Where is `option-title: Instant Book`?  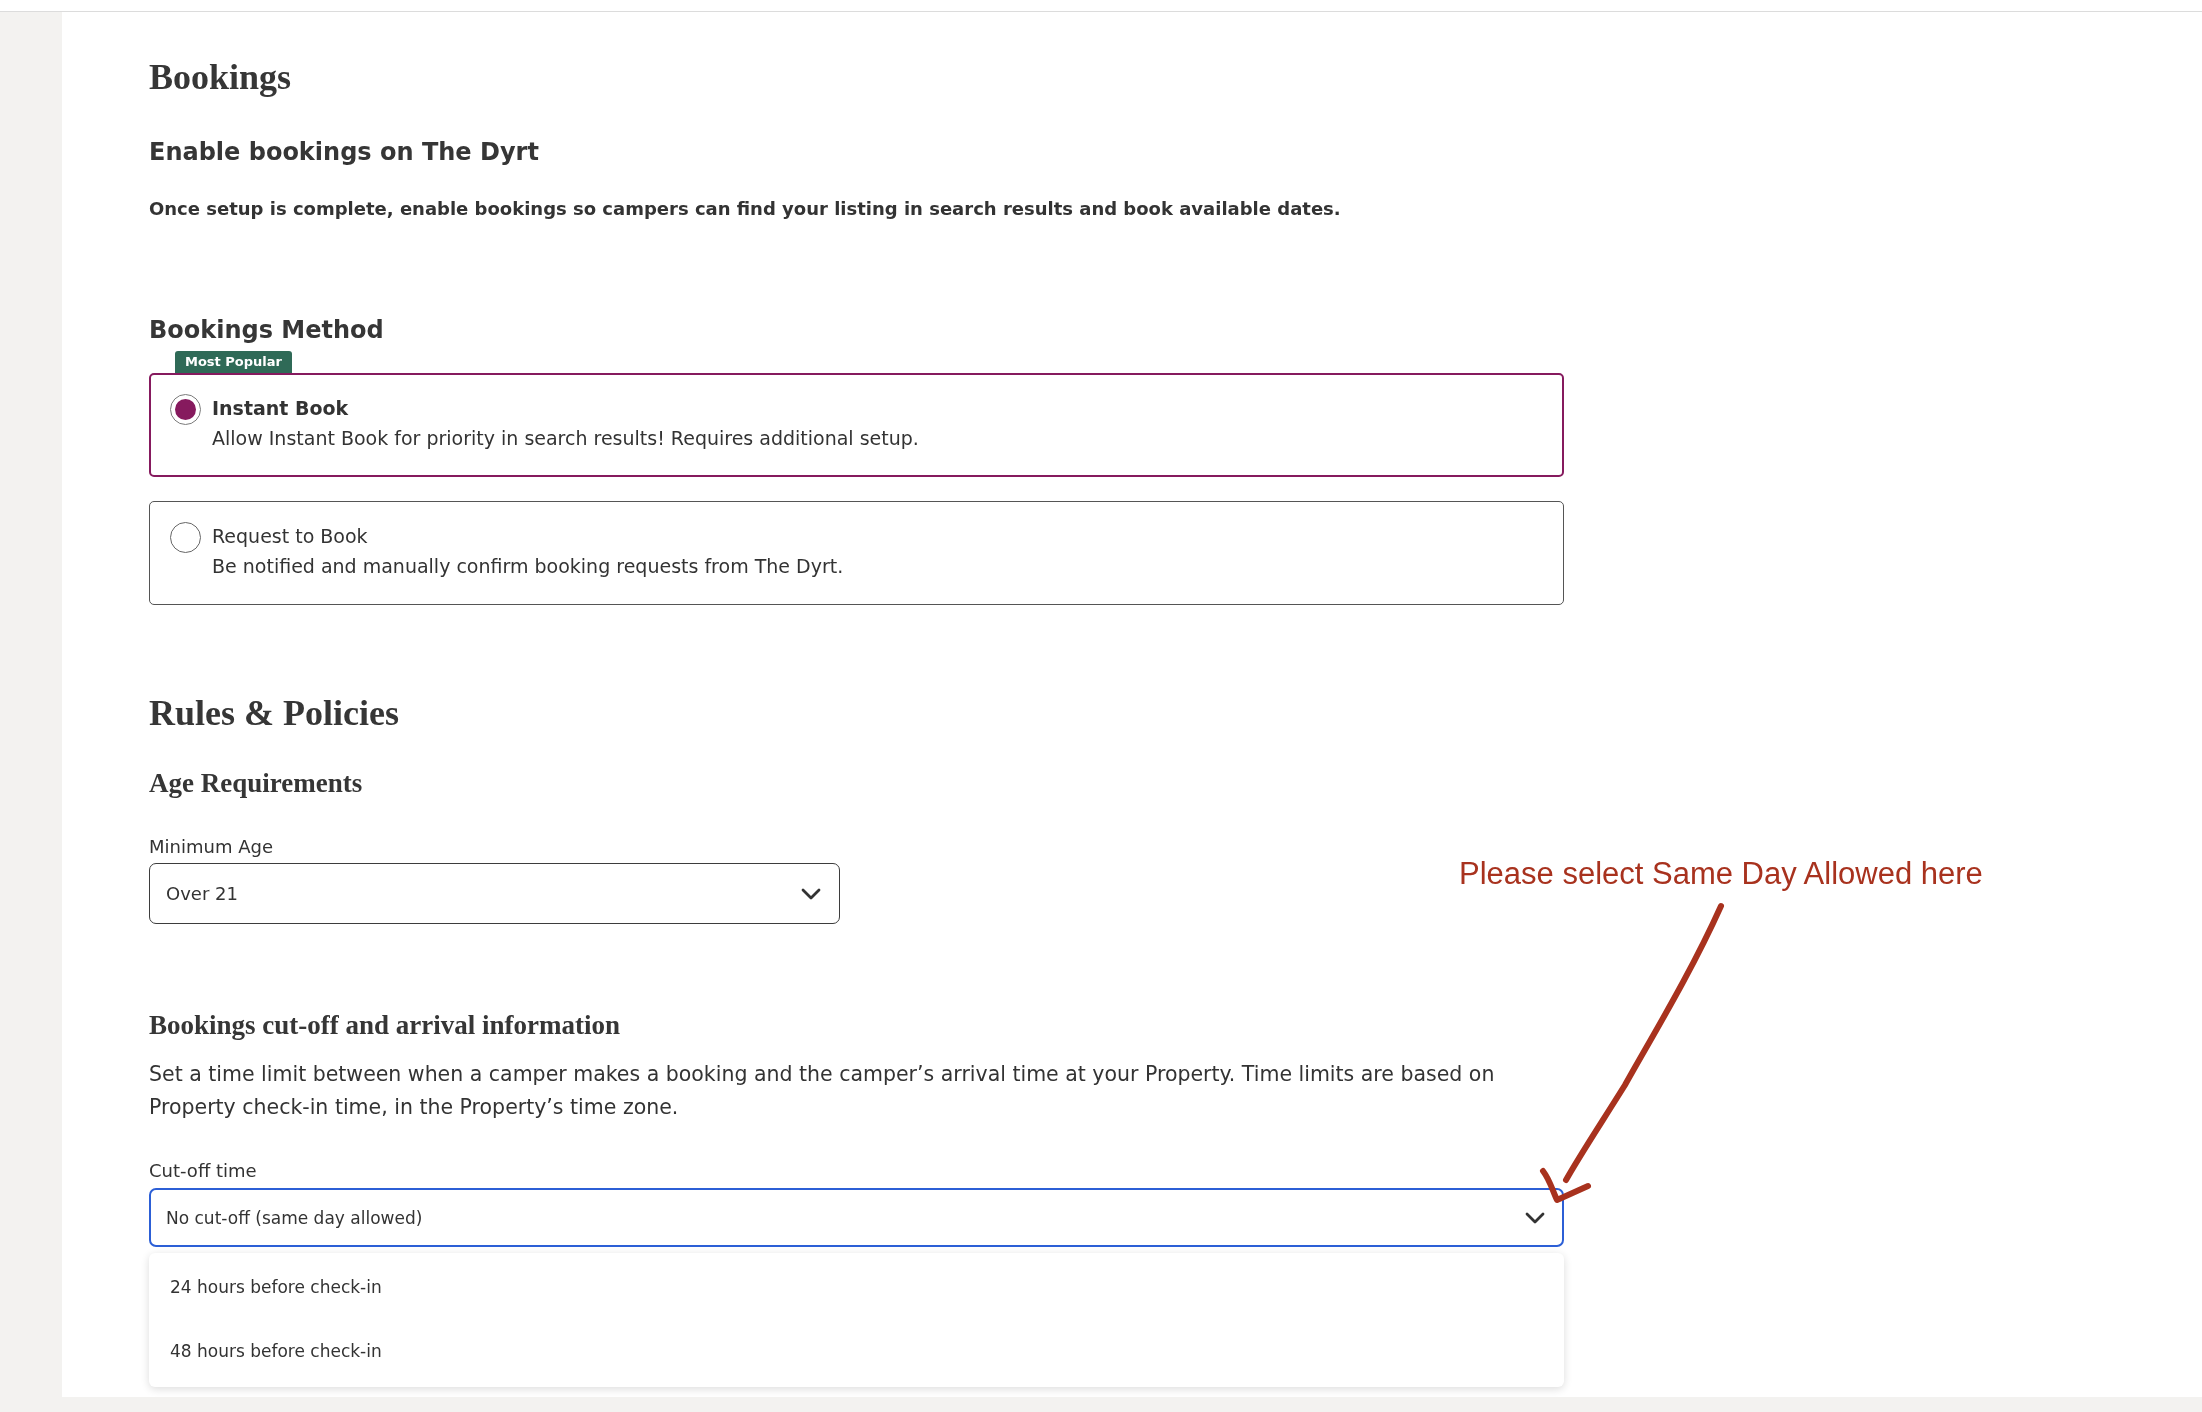 option-title: Instant Book is located at coordinates (281, 408).